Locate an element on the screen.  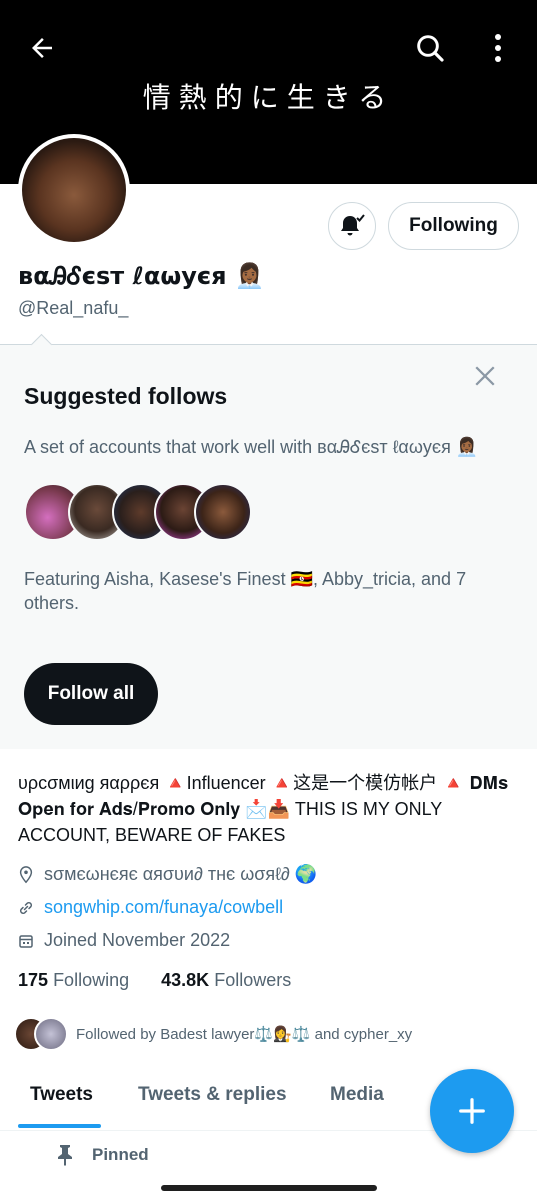
pinned-label: Pinned is located at coordinates (120, 1154).